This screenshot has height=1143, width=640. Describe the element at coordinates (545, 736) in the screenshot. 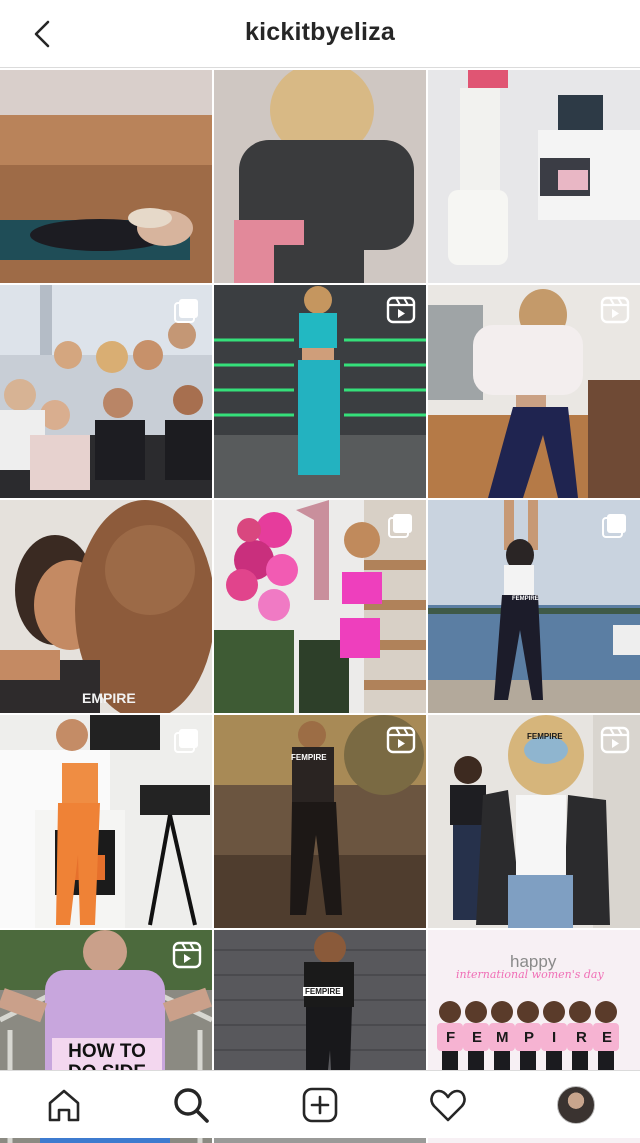

I see `mask-text: FEMPIRE` at that location.